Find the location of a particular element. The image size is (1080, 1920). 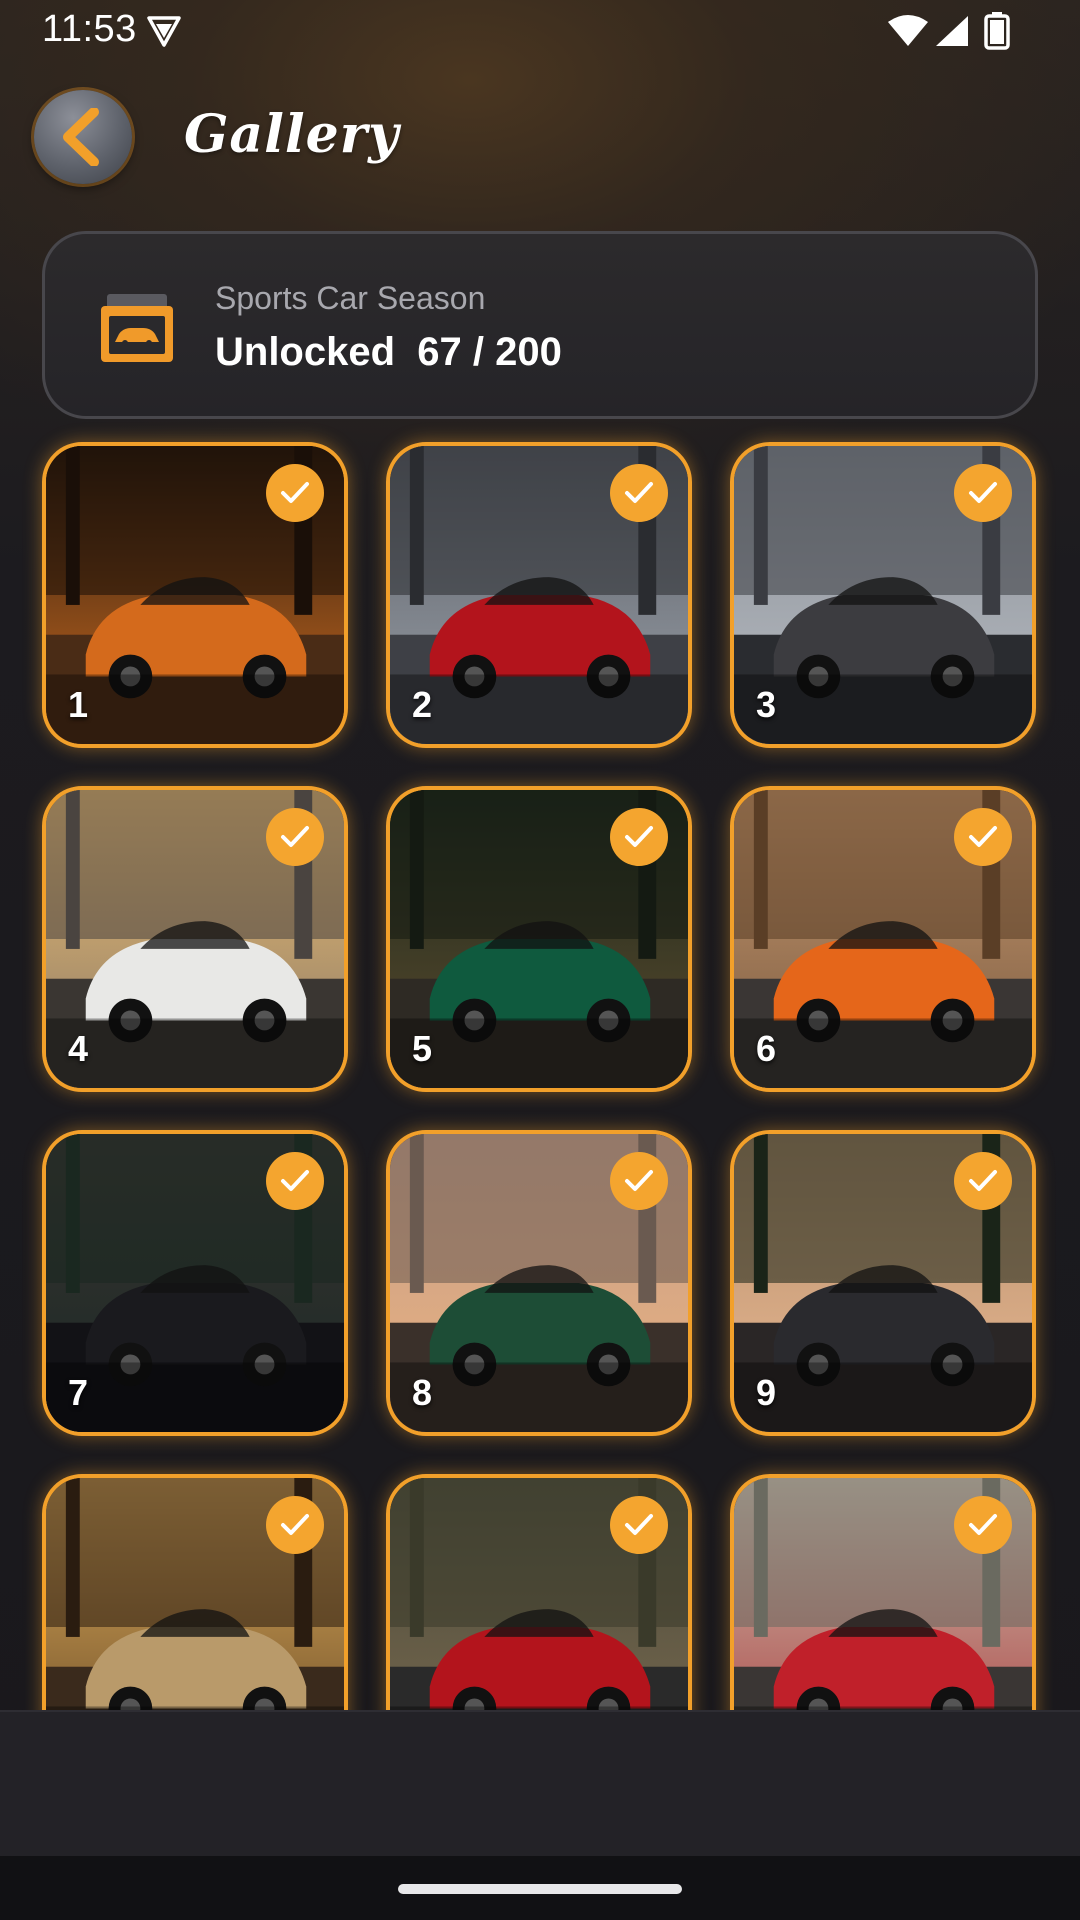

tile-number: 7 is located at coordinates (78, 1392).